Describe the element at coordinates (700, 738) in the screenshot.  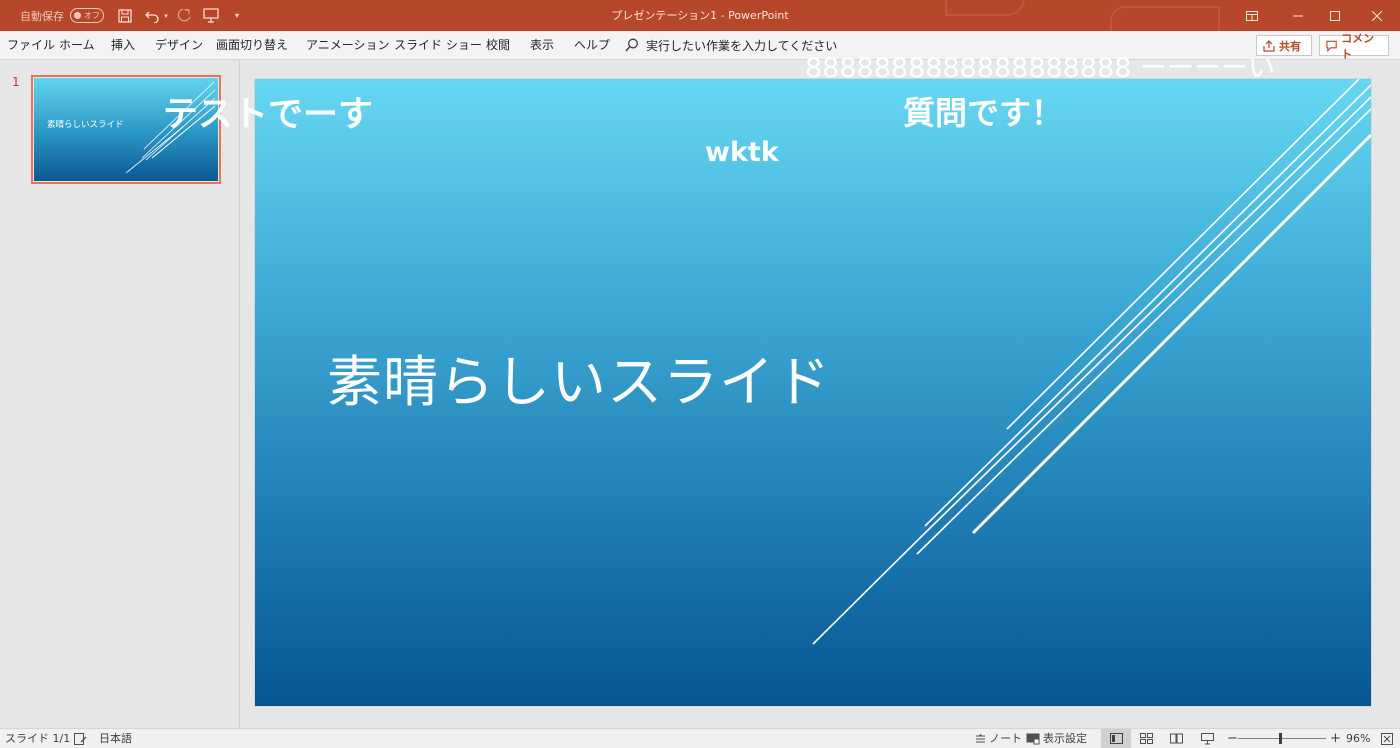
I see `status-bar: スライド 1/1 日本語 ノート 表示設定 − + 96%` at that location.